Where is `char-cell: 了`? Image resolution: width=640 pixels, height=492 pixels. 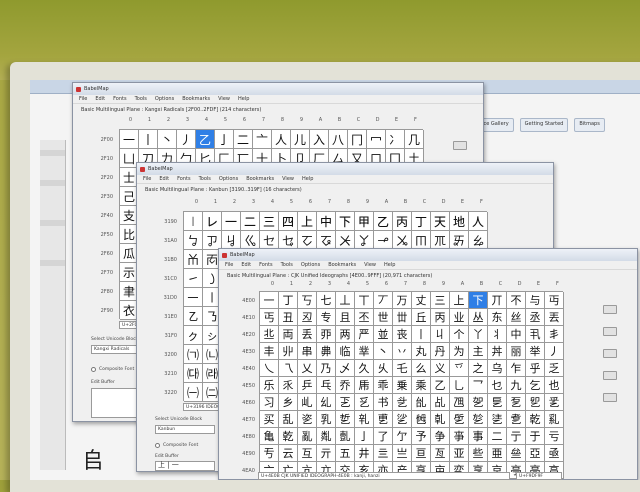 char-cell: 了 is located at coordinates (383, 436).